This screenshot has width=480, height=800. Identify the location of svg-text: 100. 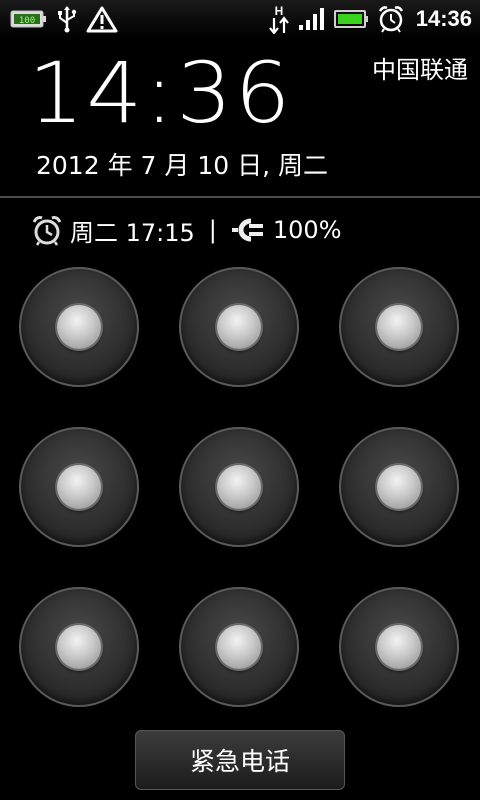
(27, 21).